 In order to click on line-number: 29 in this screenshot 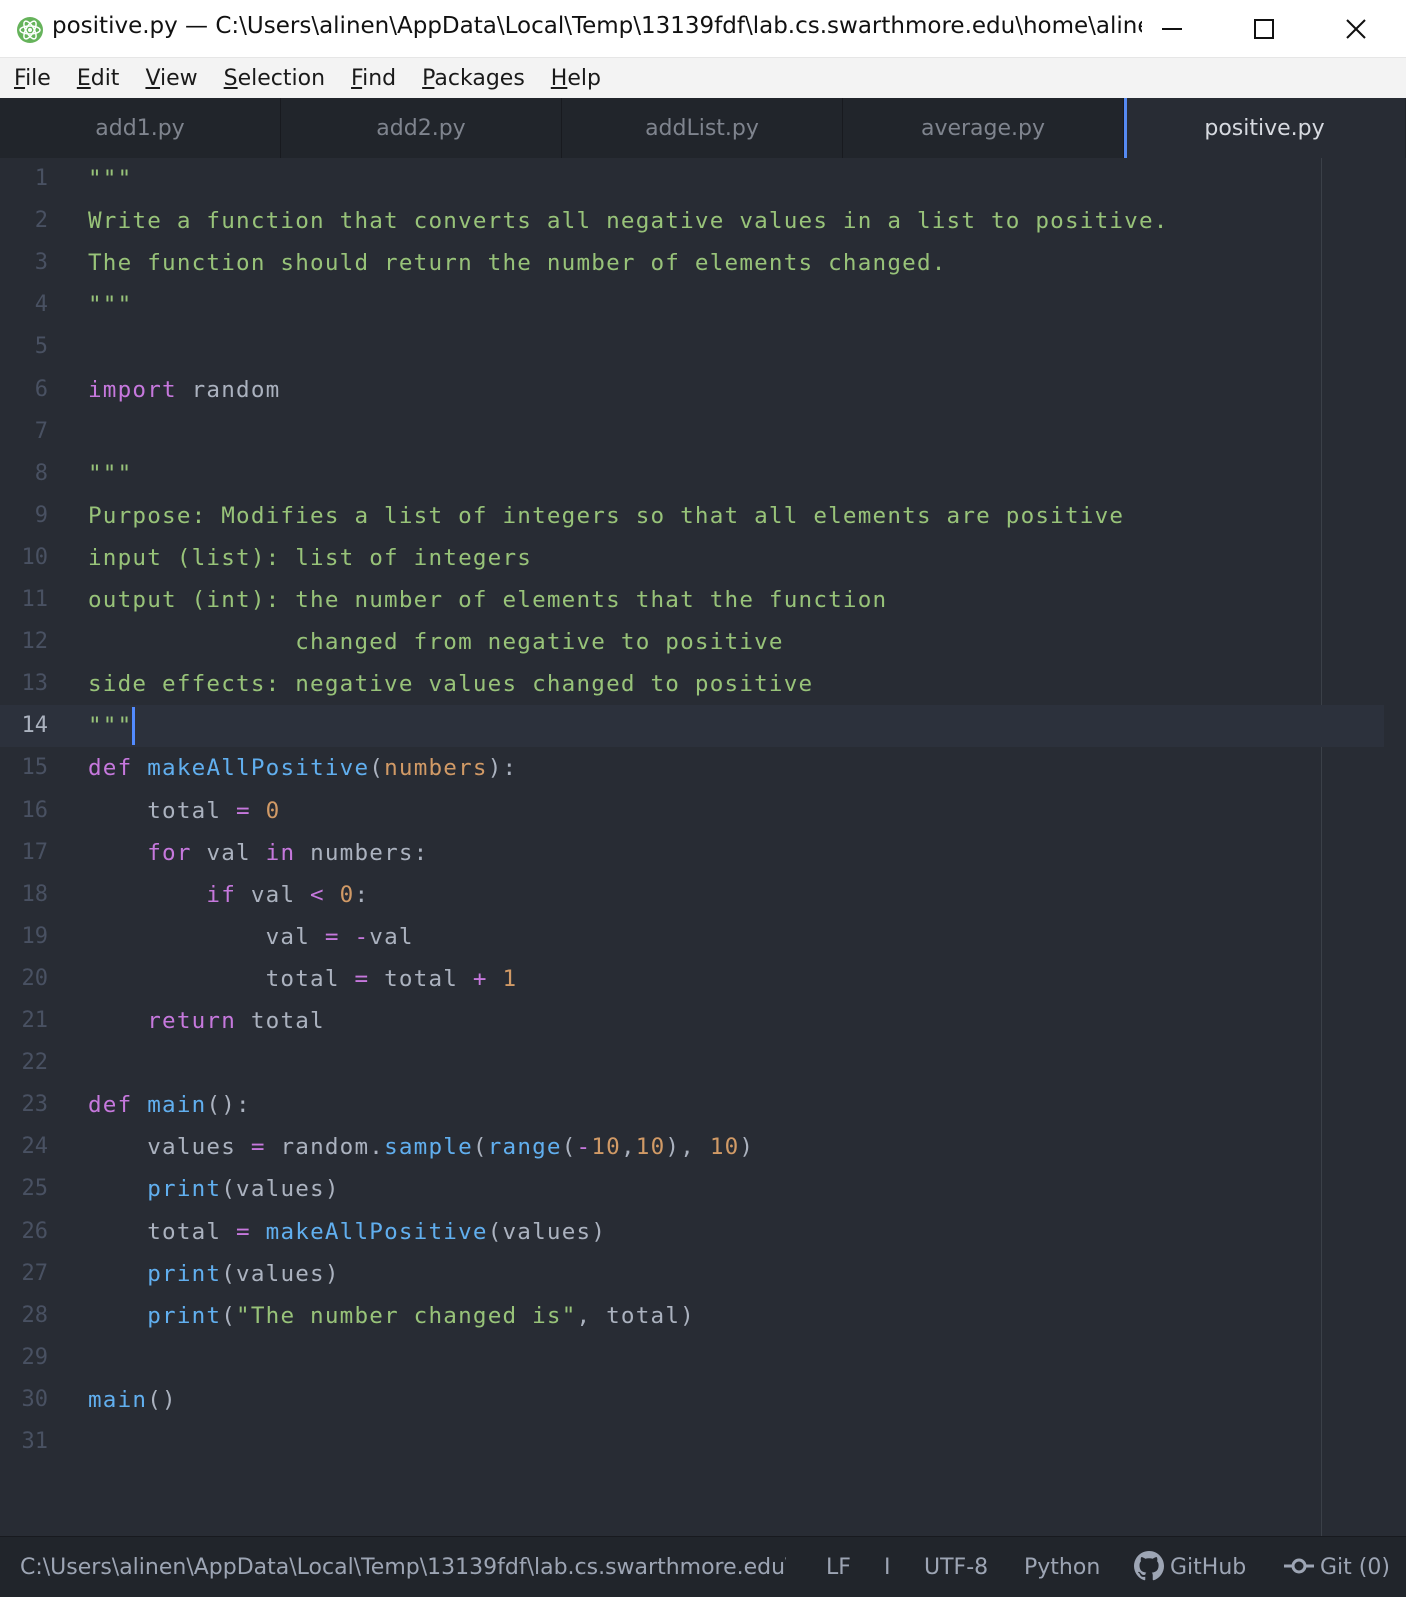, I will do `click(24, 1358)`.